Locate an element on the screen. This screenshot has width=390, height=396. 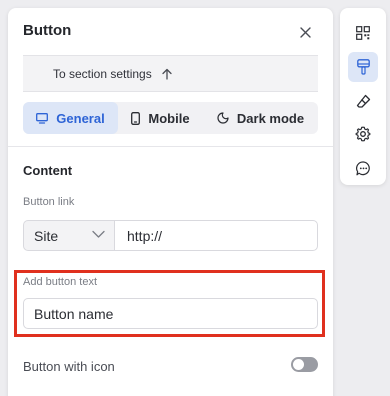
tab-general-label: General is located at coordinates (80, 118).